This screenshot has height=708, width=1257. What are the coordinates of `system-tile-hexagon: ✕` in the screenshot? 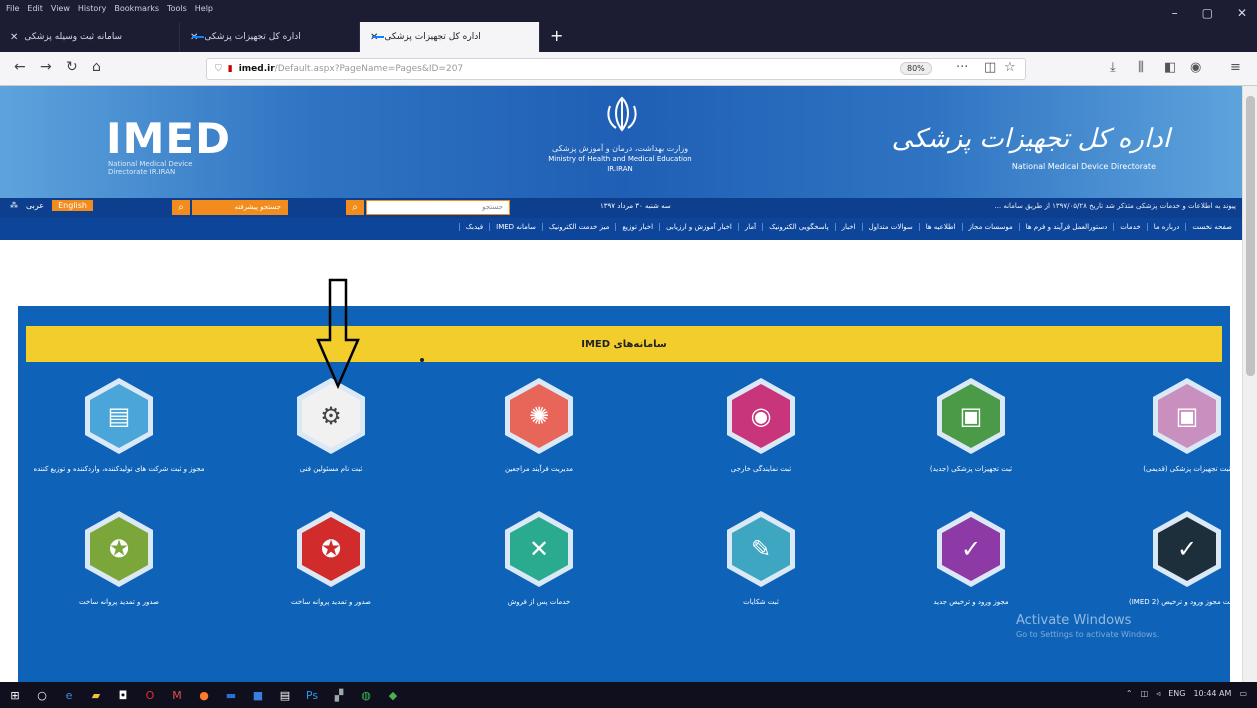 It's located at (539, 549).